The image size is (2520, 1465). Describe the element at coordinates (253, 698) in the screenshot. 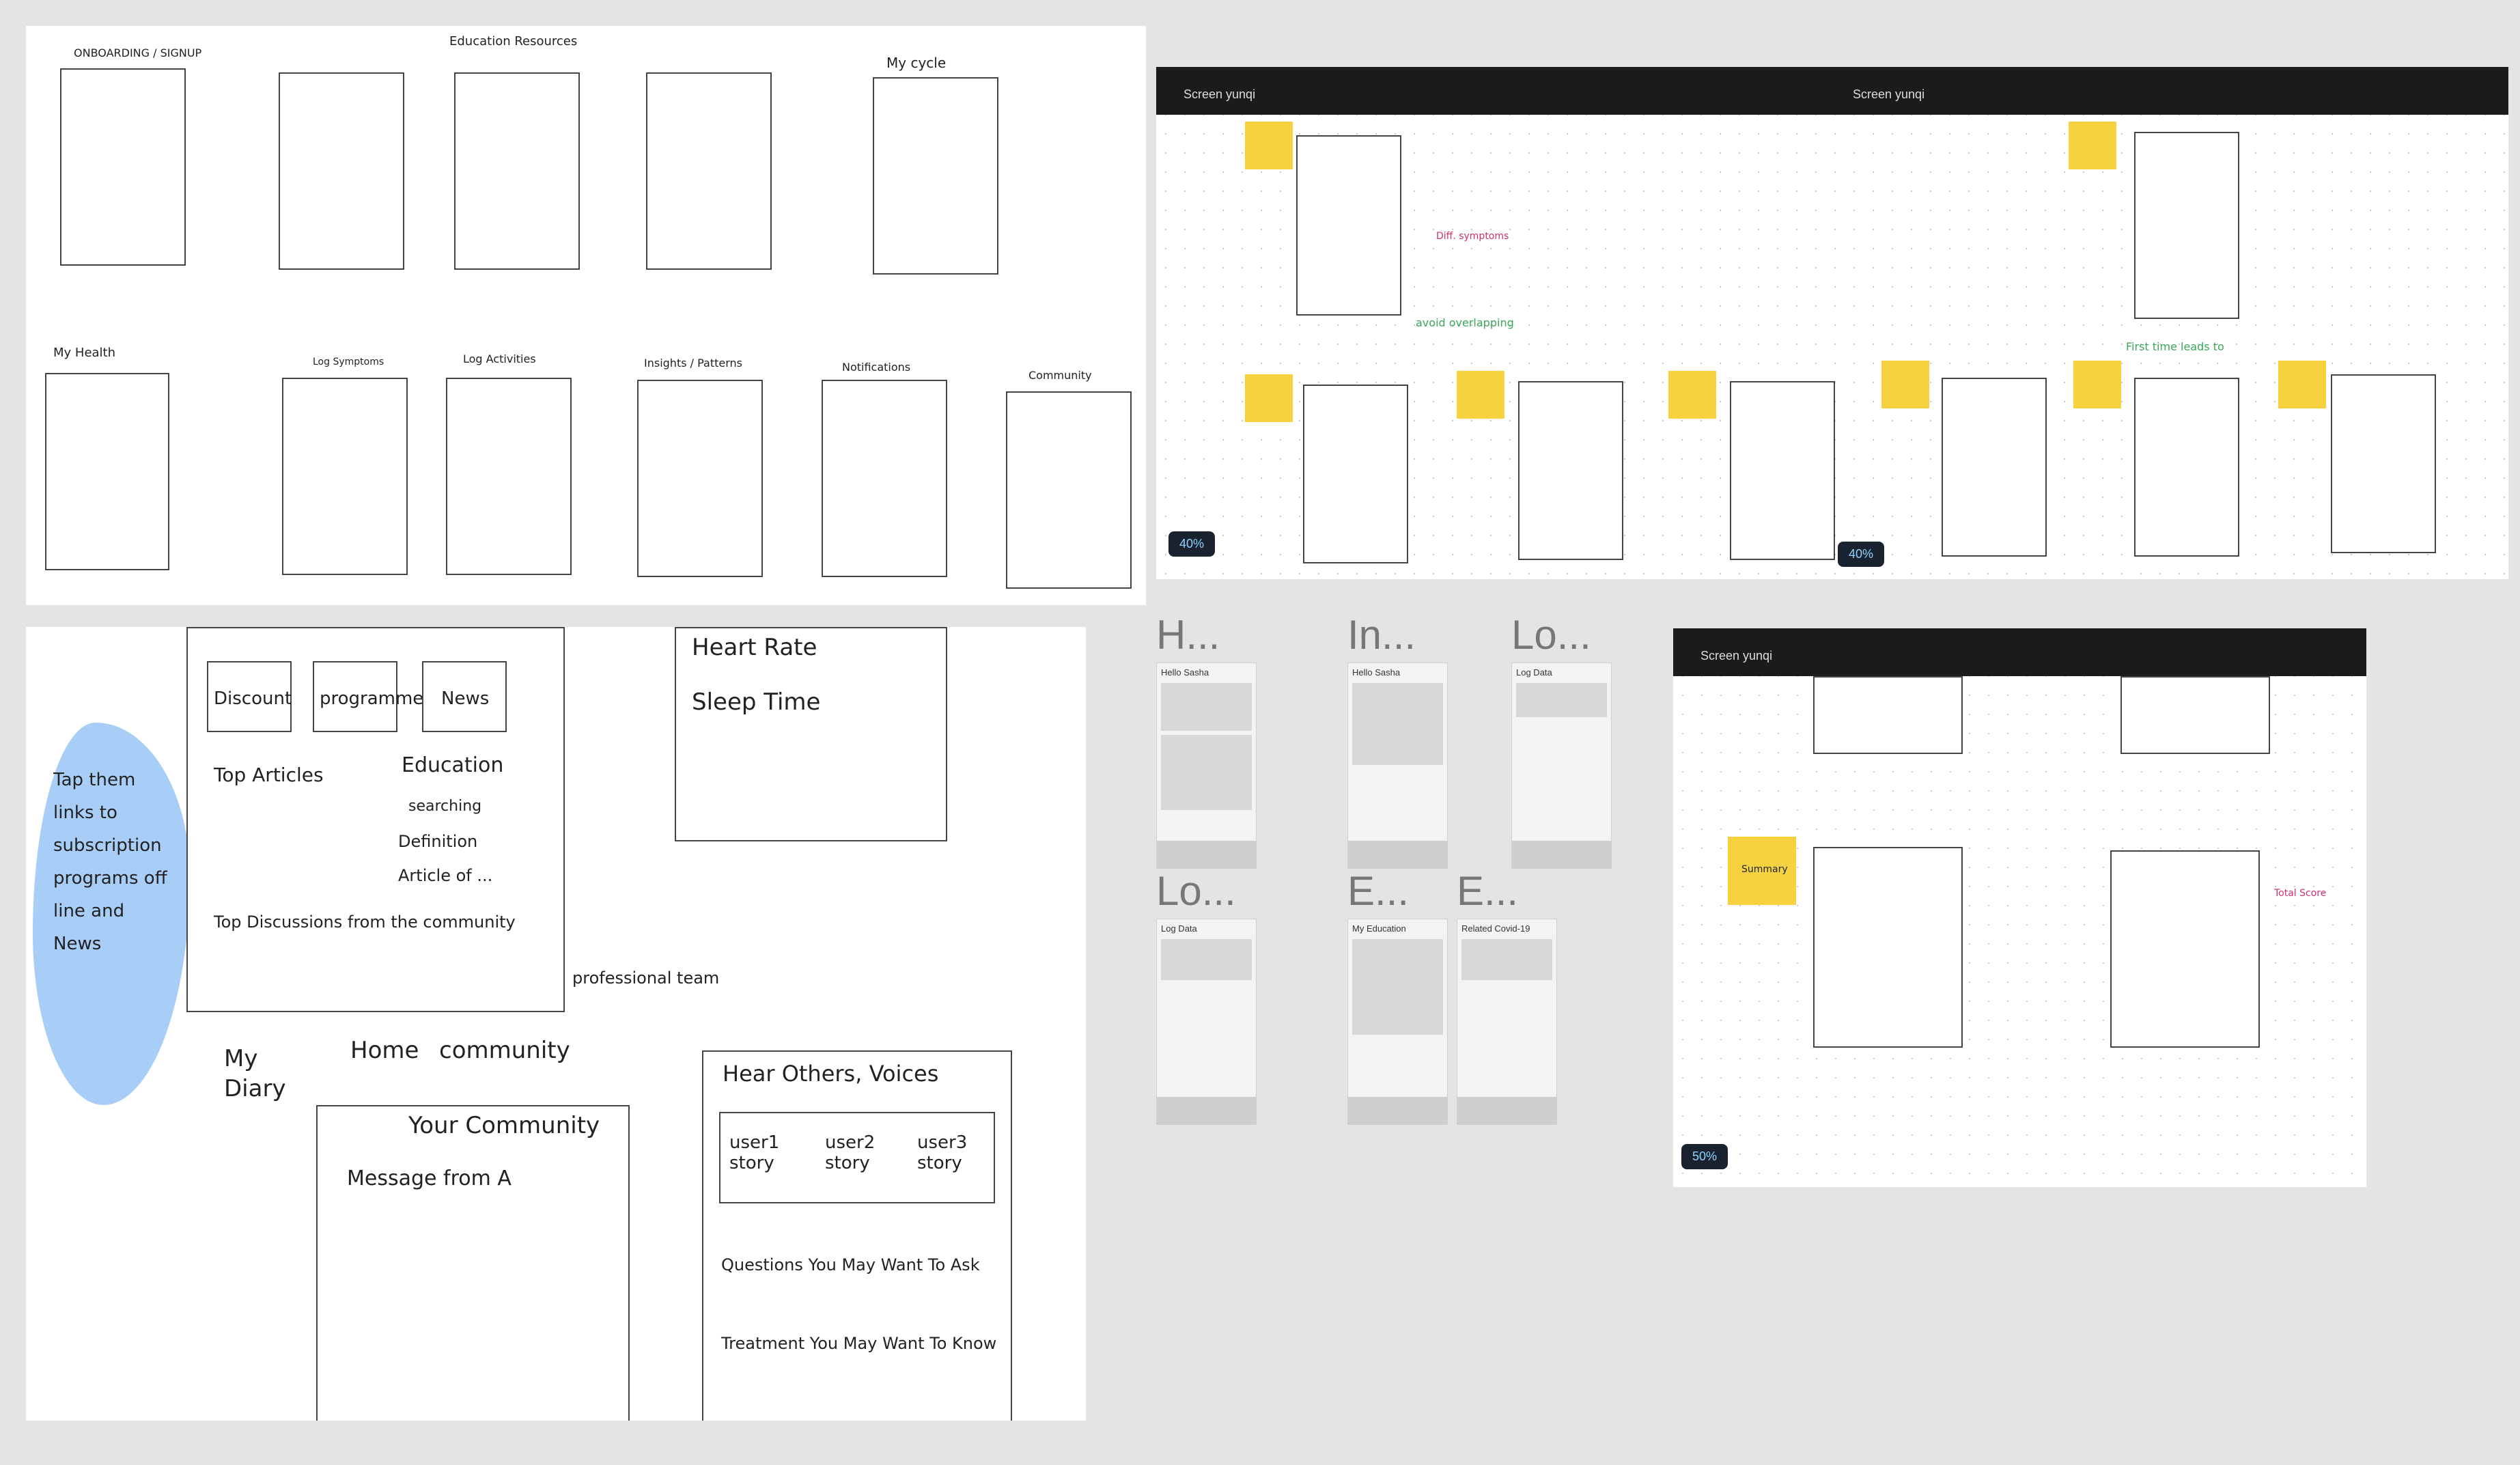

I see `tab-discount: Discount` at that location.